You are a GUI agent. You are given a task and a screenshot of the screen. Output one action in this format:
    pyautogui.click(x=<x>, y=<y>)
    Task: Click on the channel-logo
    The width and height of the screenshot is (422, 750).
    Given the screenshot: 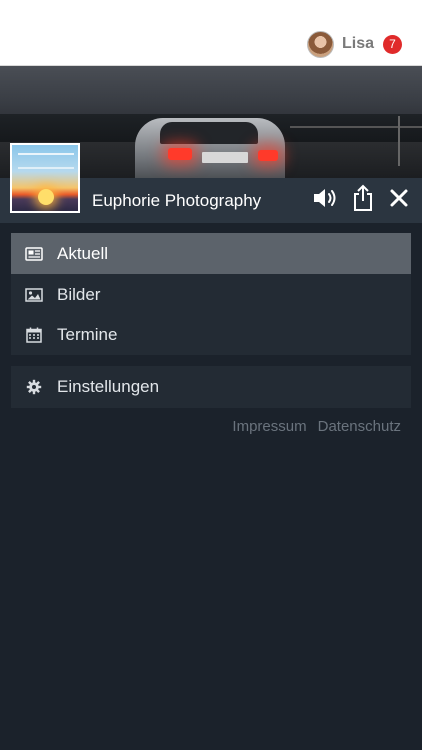 What is the action you would take?
    pyautogui.click(x=45, y=178)
    